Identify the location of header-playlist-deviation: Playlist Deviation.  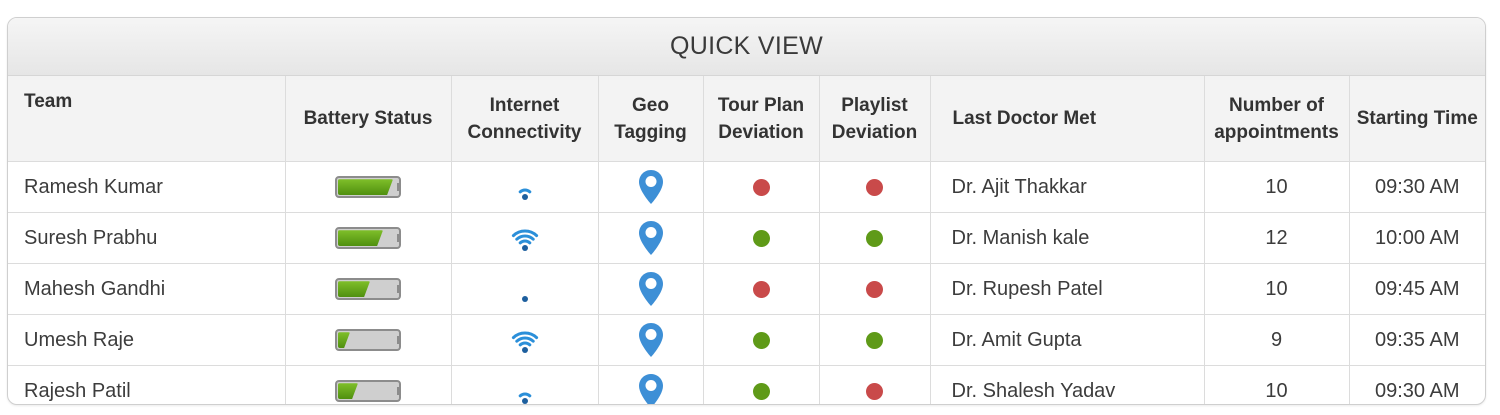
(875, 119).